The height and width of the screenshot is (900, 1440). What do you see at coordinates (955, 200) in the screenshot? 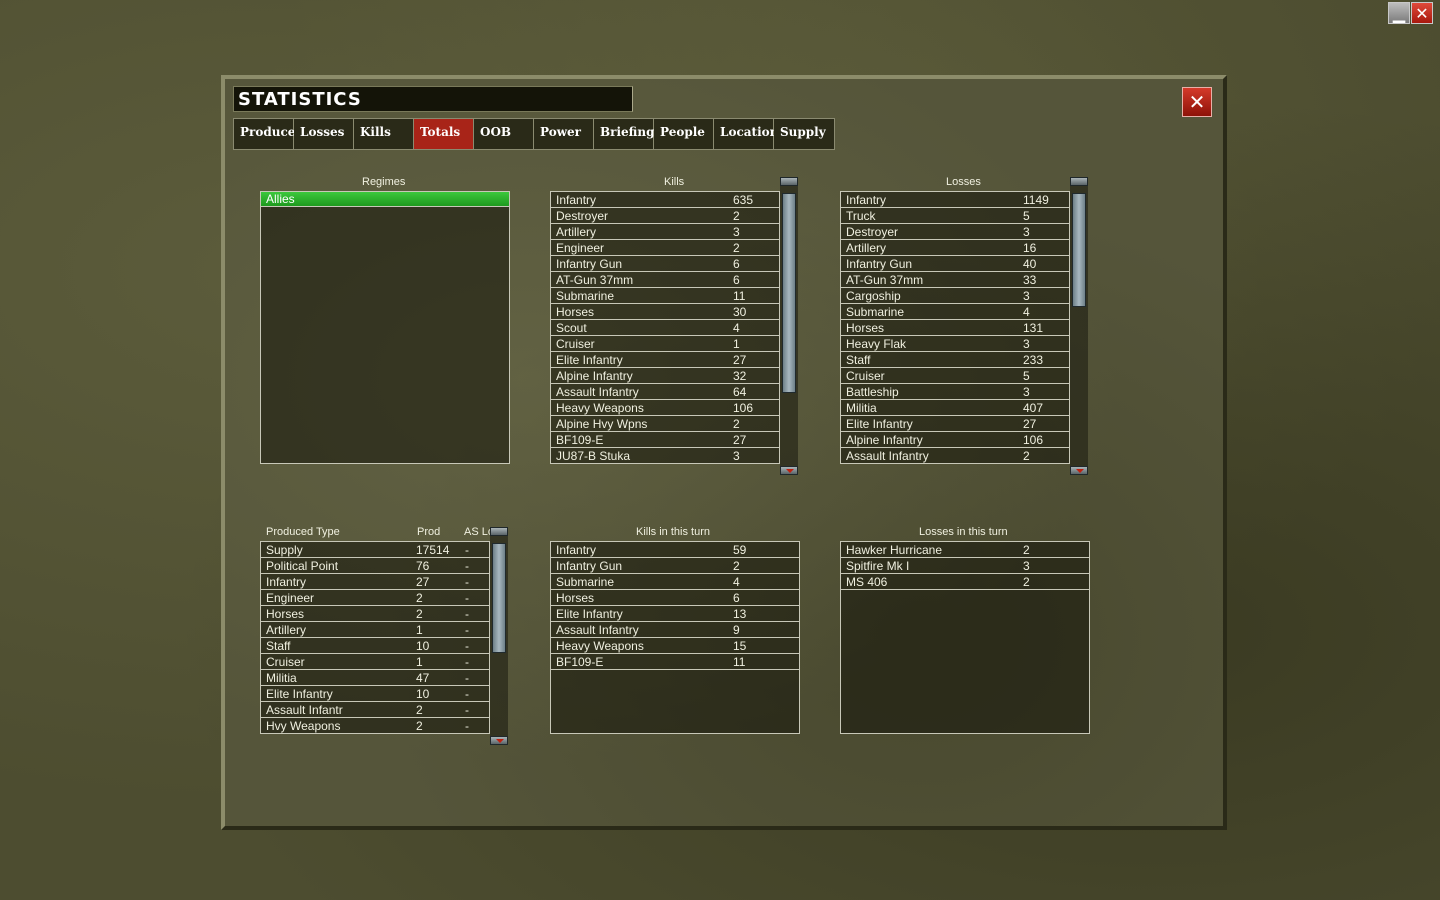
I see `table-row: Infantry 1149` at bounding box center [955, 200].